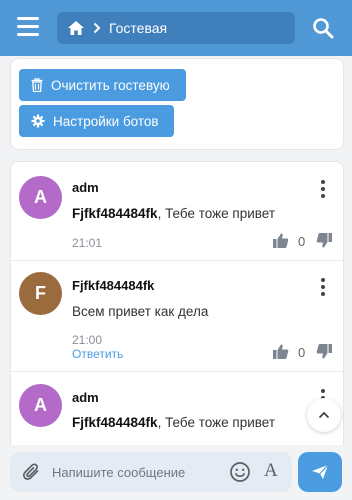  I want to click on chevron-up-icon, so click(324, 415).